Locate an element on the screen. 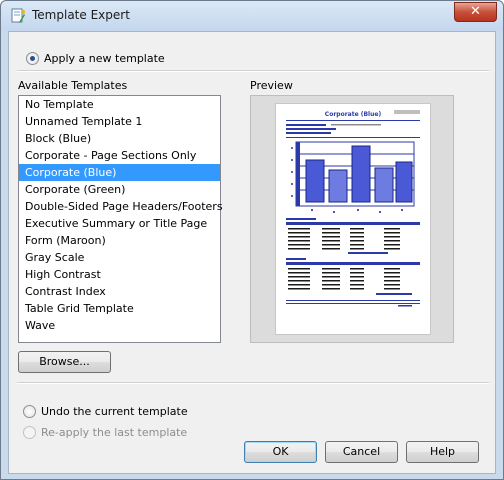 This screenshot has width=504, height=480. apply-new-template-radio is located at coordinates (32, 58).